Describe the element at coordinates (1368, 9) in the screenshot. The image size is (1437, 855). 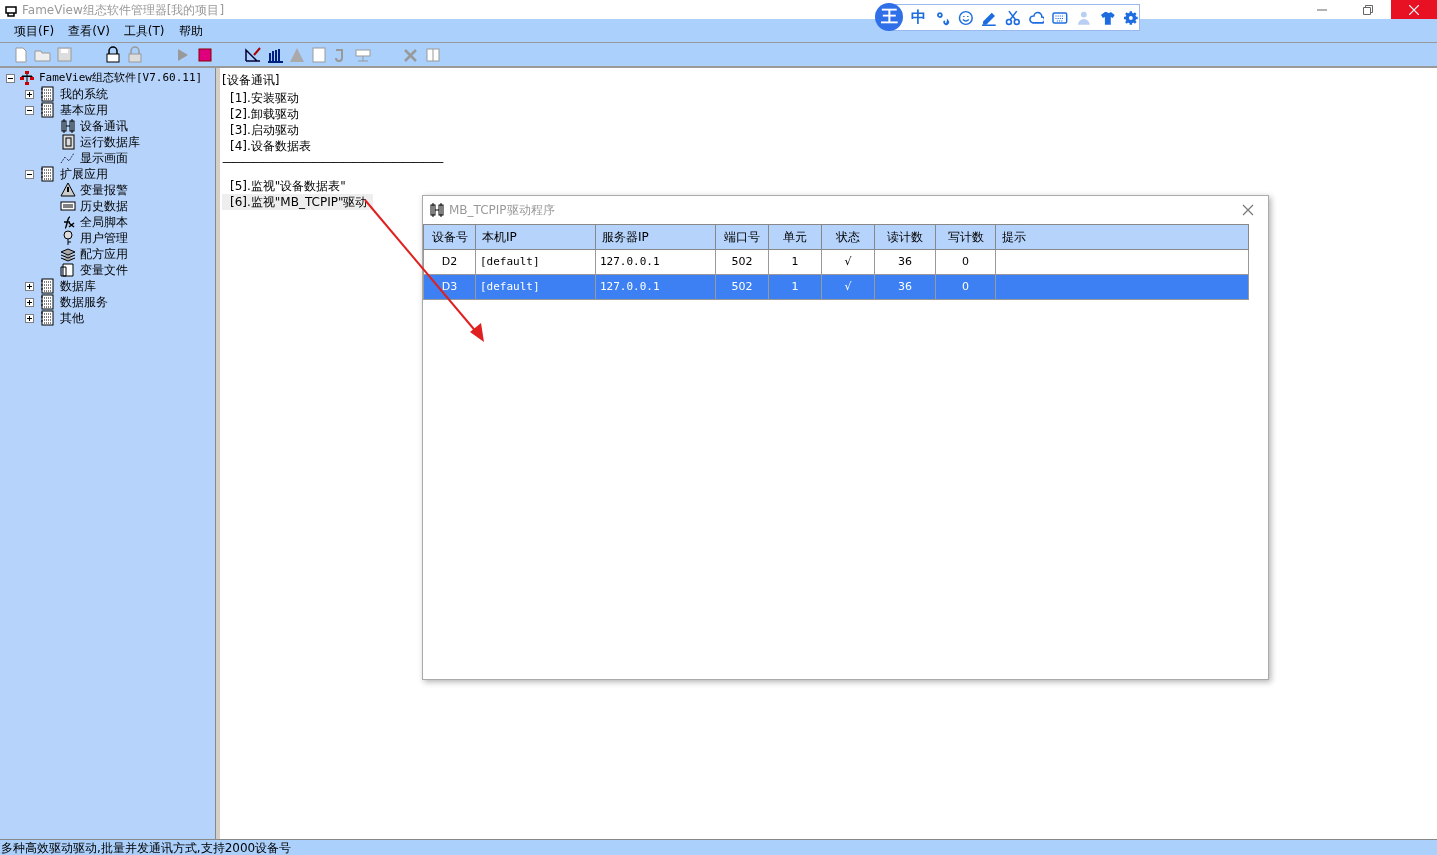
I see `restore-icon` at that location.